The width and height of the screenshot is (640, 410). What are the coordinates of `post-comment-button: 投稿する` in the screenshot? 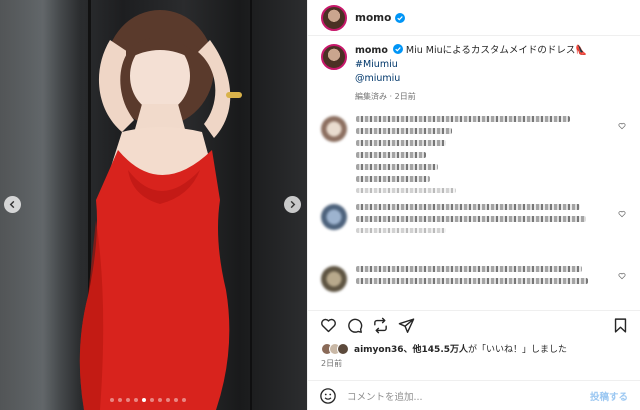 It's located at (609, 396).